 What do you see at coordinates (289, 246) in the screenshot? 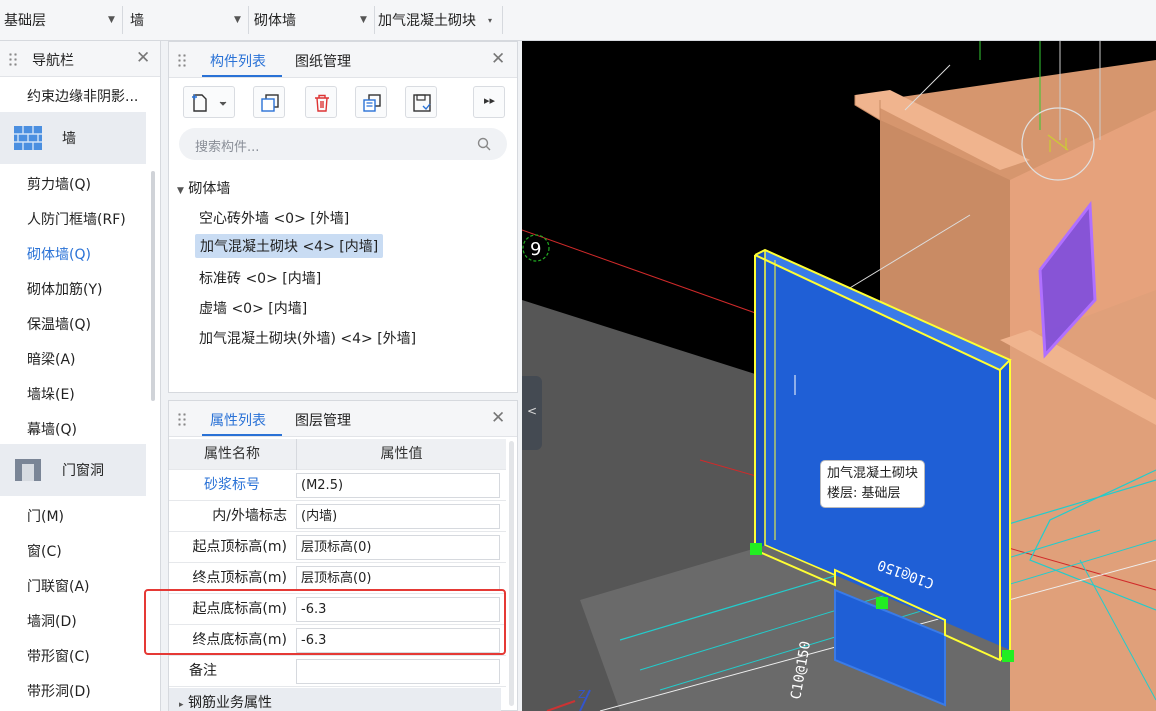
I see `tree-item-selected: 加气混凝土砌块 <4> [内墙]` at bounding box center [289, 246].